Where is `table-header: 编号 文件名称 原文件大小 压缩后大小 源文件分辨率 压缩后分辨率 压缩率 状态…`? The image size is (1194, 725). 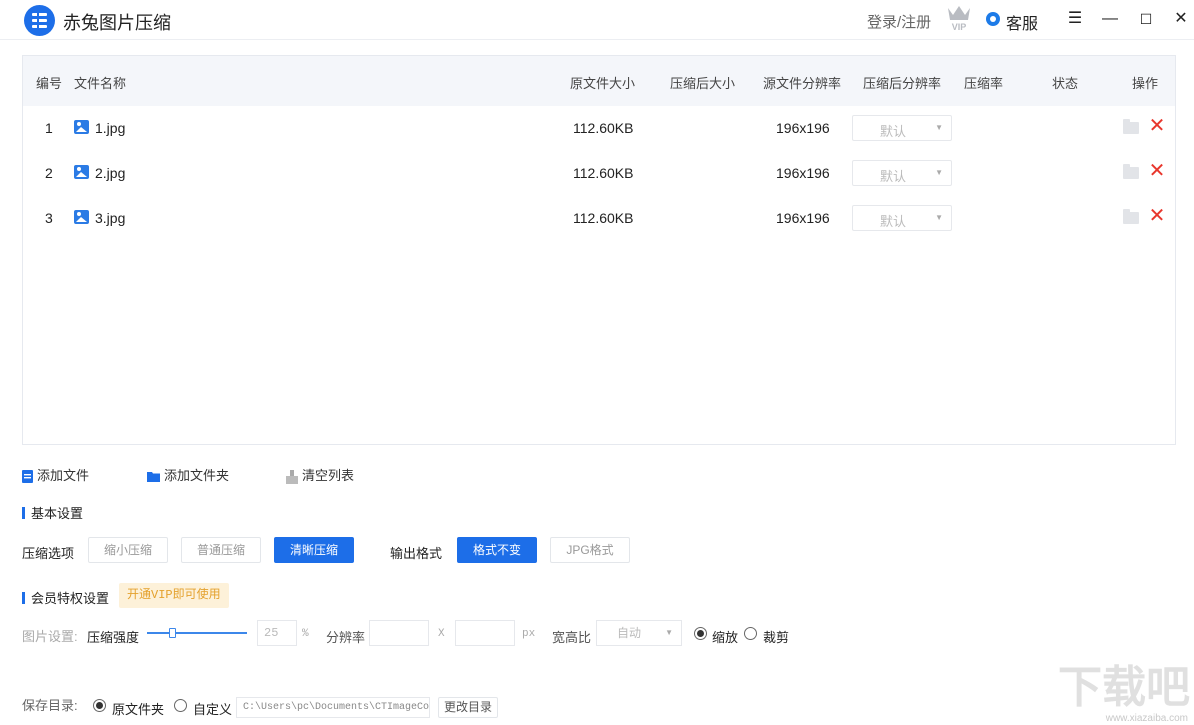 table-header: 编号 文件名称 原文件大小 压缩后大小 源文件分辨率 压缩后分辨率 压缩率 状态… is located at coordinates (599, 81).